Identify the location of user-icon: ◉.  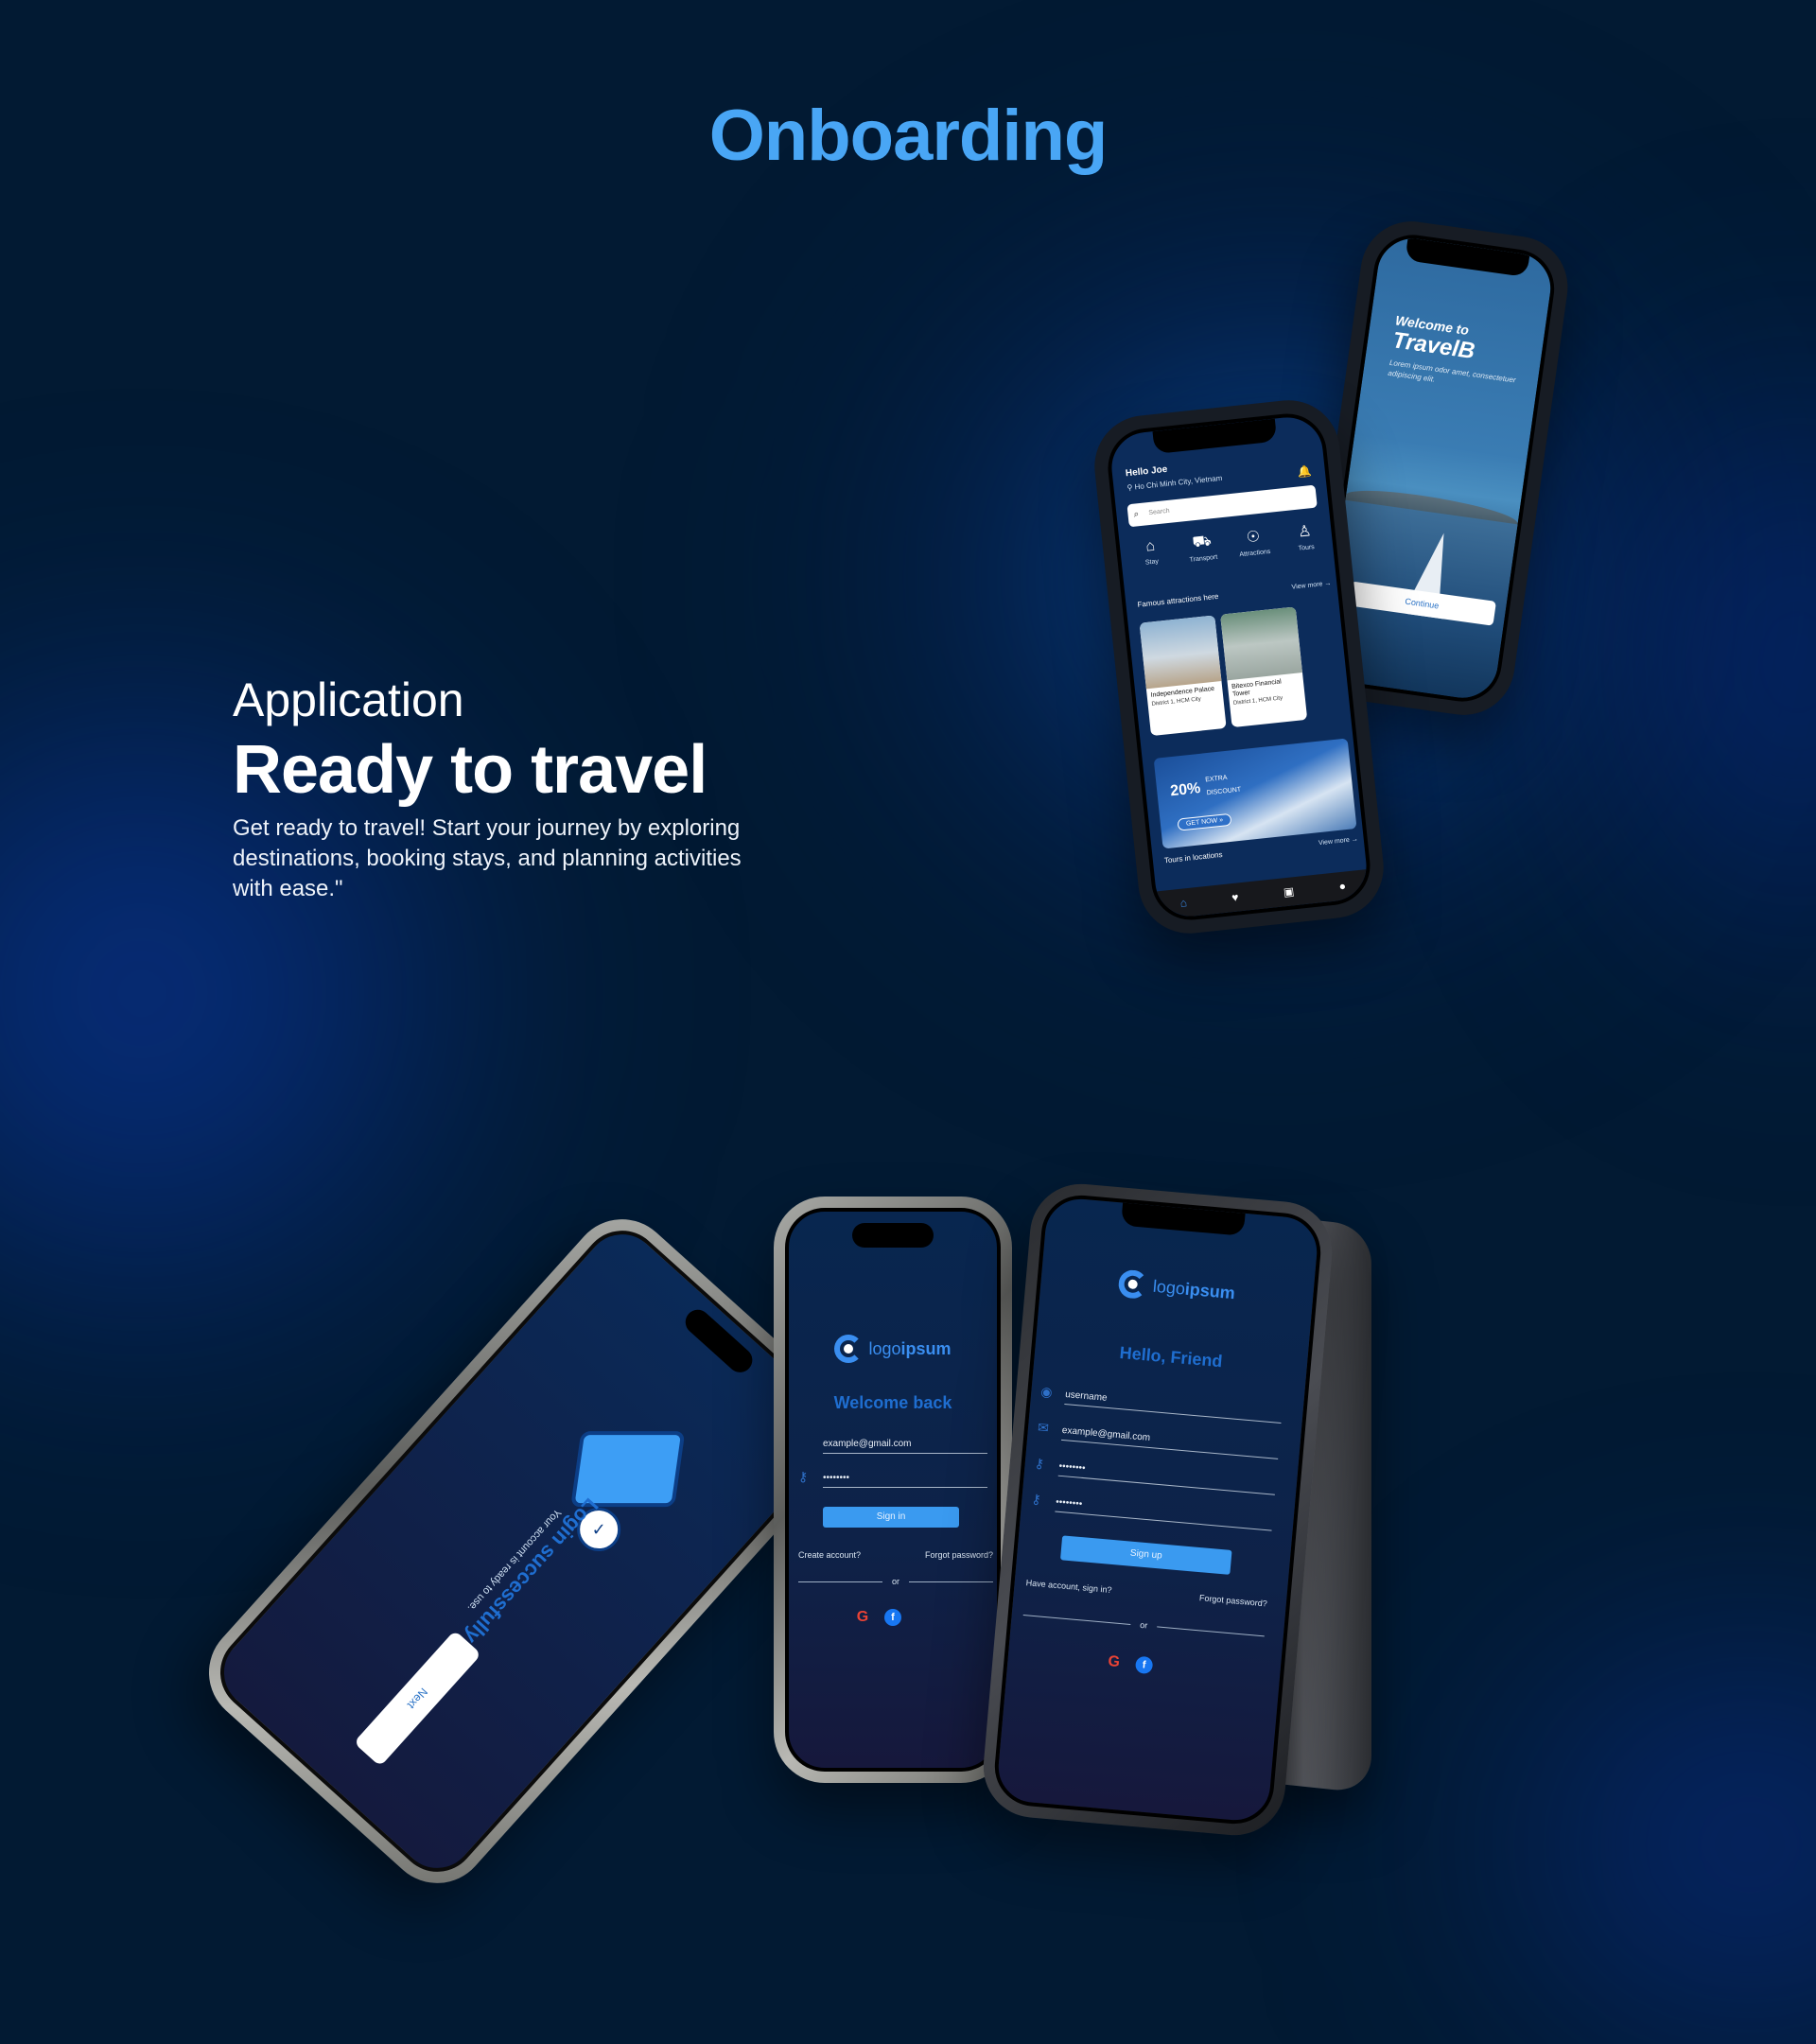
(1046, 1391).